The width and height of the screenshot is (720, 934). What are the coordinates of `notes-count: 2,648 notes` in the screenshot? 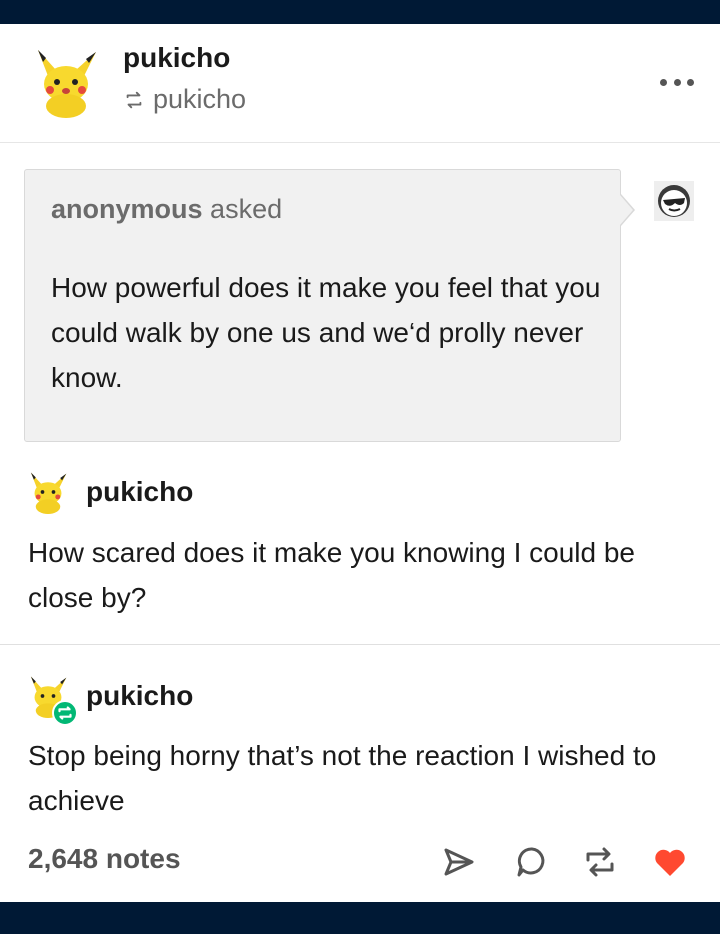 It's located at (104, 859).